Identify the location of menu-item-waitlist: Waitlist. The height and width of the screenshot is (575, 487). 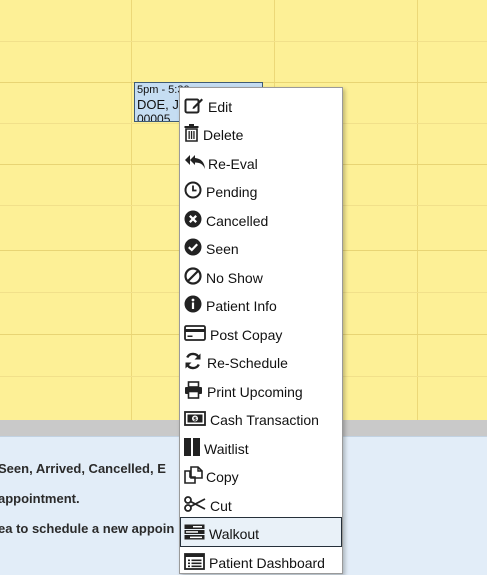
(261, 447).